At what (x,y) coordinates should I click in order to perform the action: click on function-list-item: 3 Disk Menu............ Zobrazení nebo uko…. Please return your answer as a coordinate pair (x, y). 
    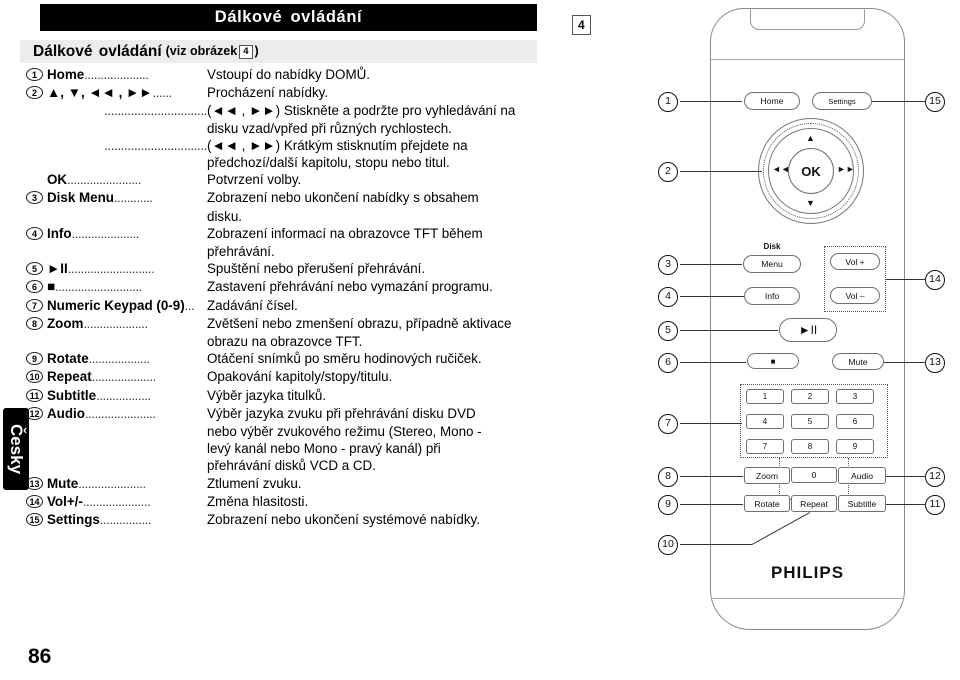
    Looking at the image, I should click on (282, 197).